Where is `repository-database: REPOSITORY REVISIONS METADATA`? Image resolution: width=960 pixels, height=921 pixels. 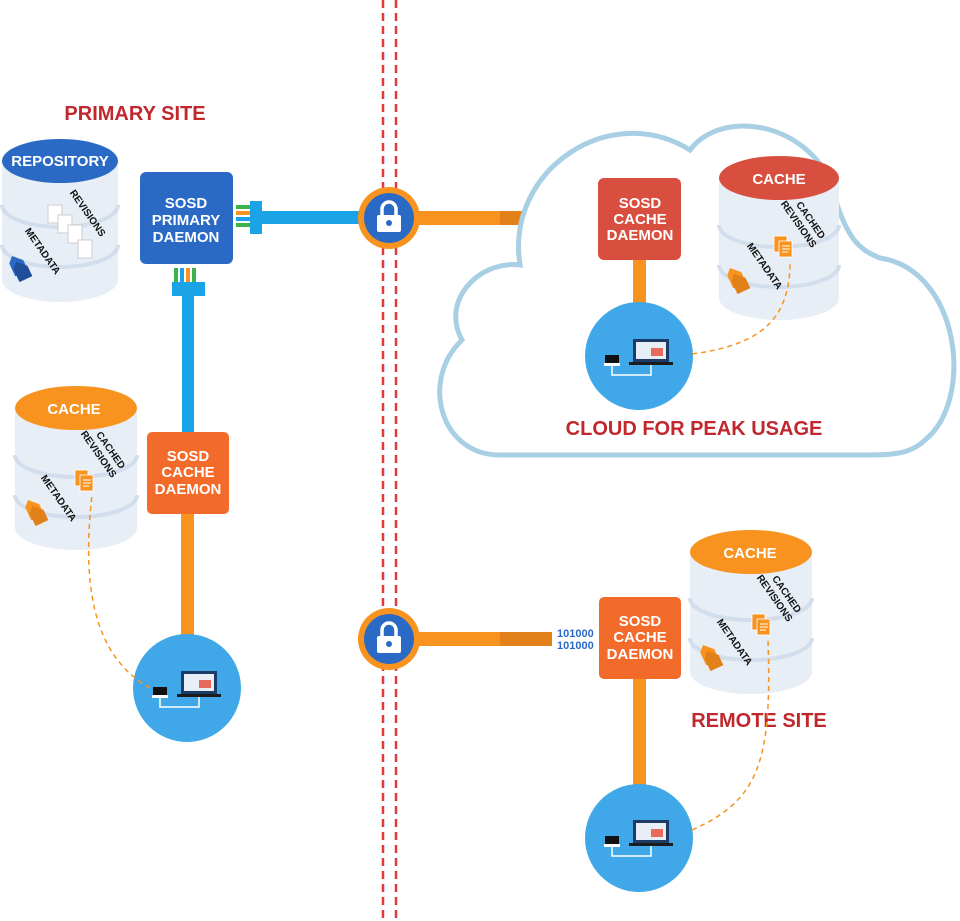
repository-database: REPOSITORY REVISIONS METADATA is located at coordinates (60, 220).